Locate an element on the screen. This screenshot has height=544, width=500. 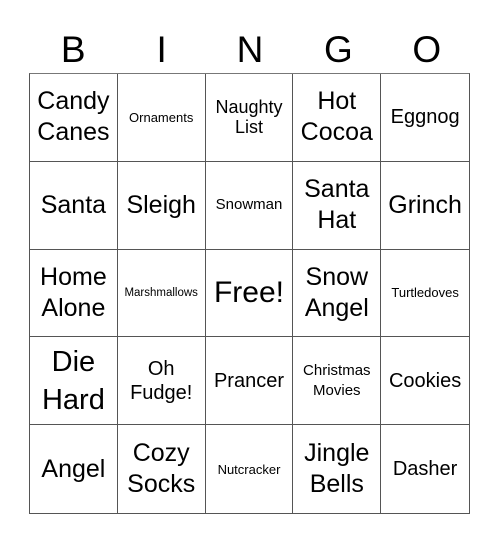
bingo-cell: Dasher is located at coordinates (425, 469).